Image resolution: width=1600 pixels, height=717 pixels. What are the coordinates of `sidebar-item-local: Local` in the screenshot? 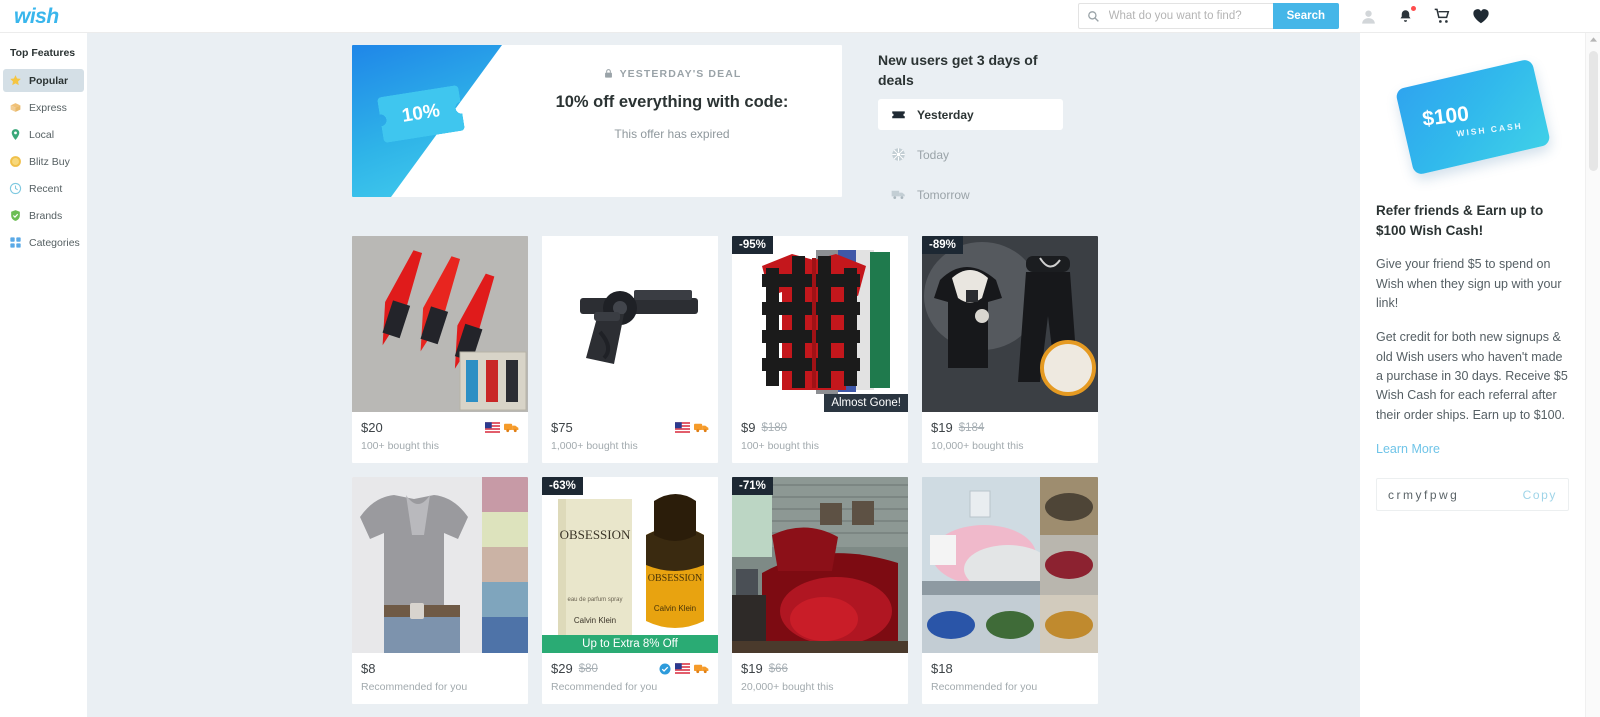 It's located at (43, 134).